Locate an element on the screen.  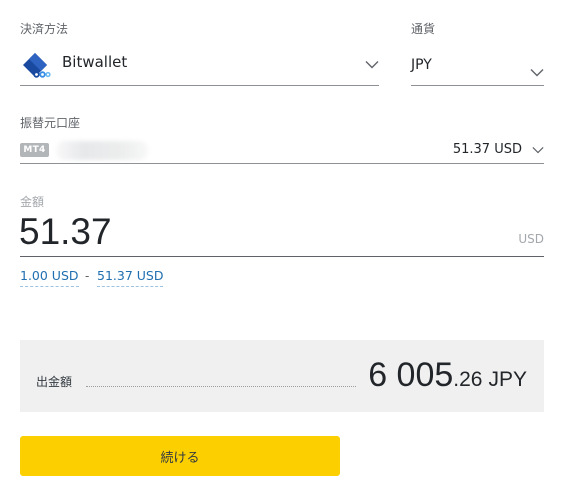
currency-value: JPY is located at coordinates (421, 65).